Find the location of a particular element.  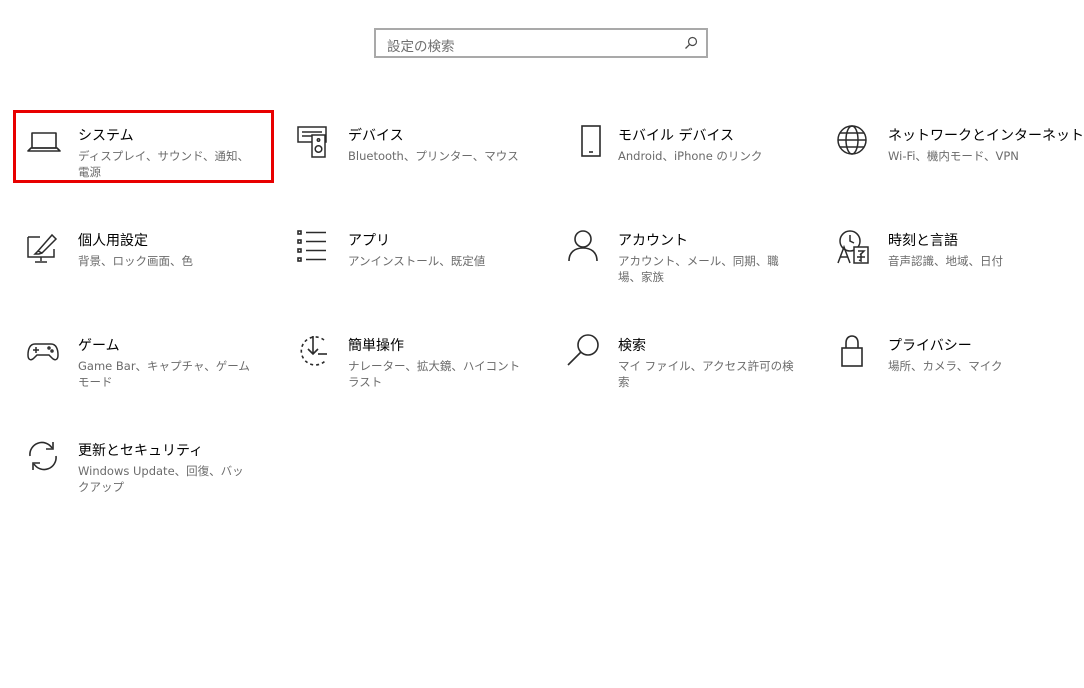

tile-title: システム is located at coordinates (106, 136).